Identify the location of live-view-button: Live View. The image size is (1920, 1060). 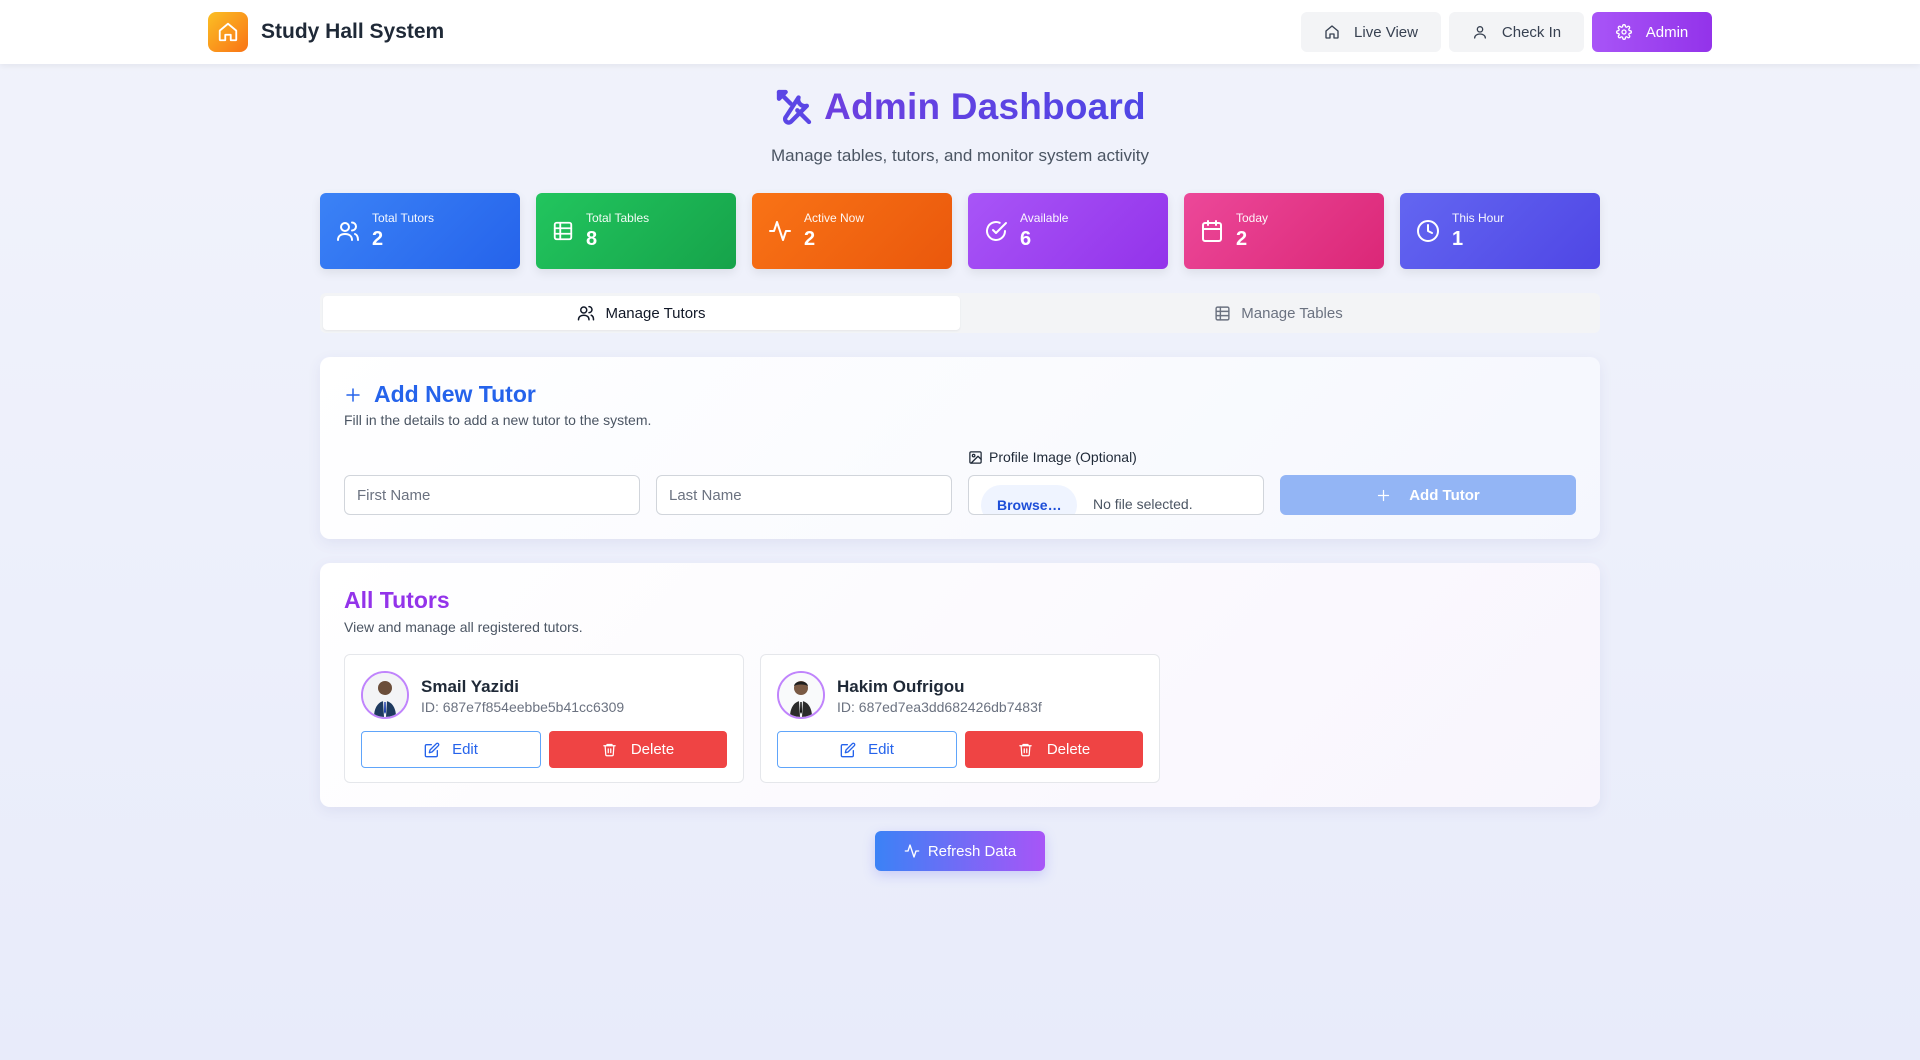
(1371, 32).